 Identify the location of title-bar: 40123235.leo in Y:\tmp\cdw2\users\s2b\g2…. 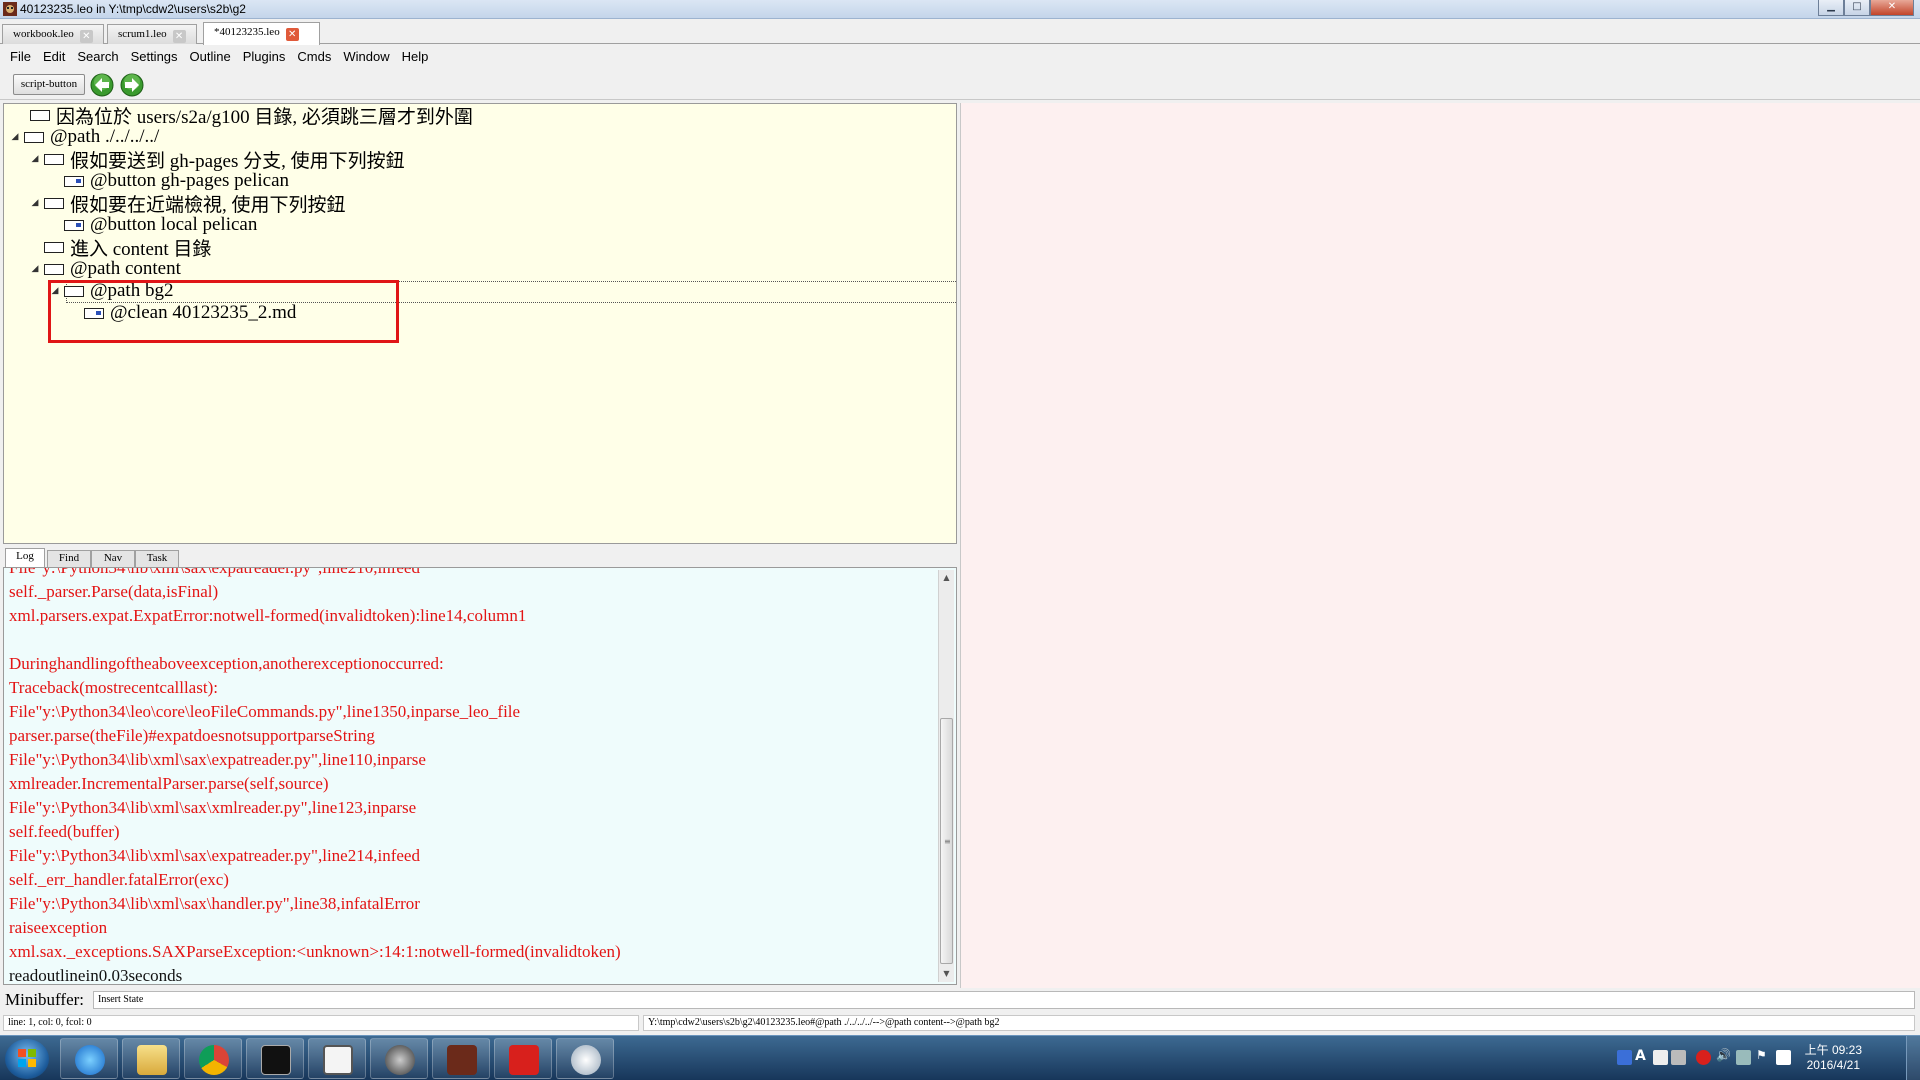
(960, 9).